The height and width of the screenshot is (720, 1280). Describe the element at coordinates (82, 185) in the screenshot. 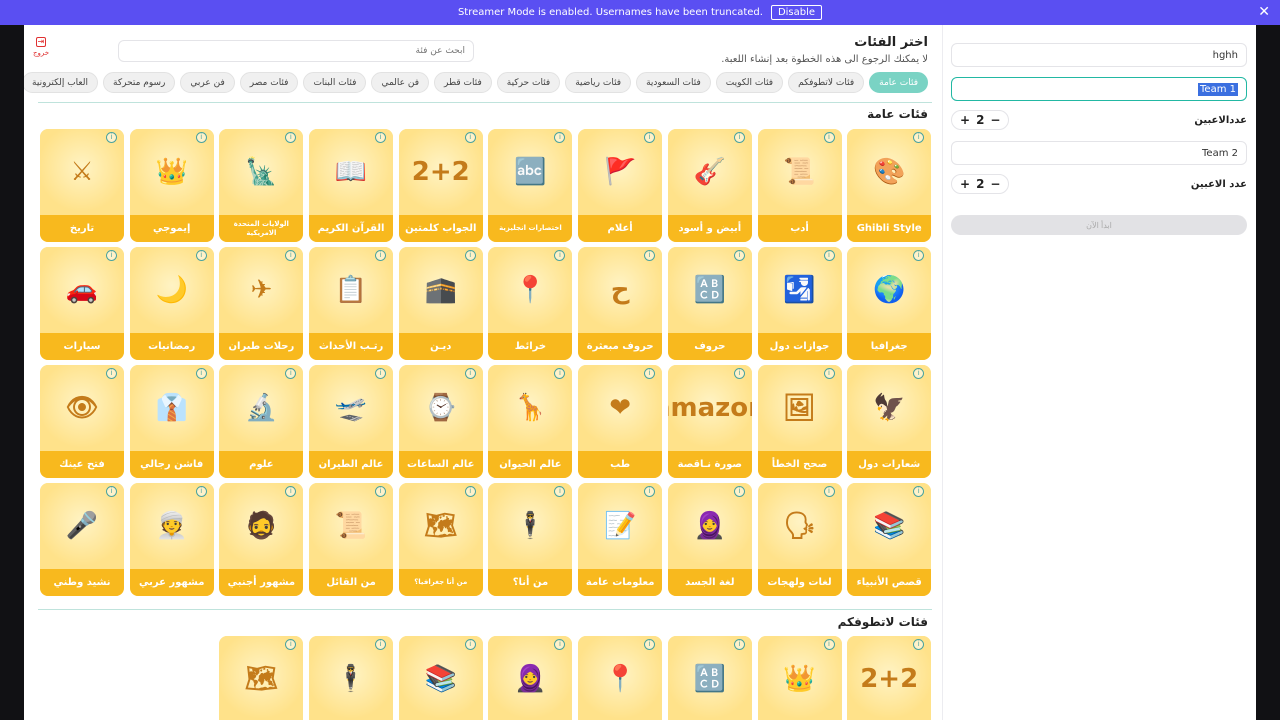

I see `category-card: ⚔ i تاريخ` at that location.